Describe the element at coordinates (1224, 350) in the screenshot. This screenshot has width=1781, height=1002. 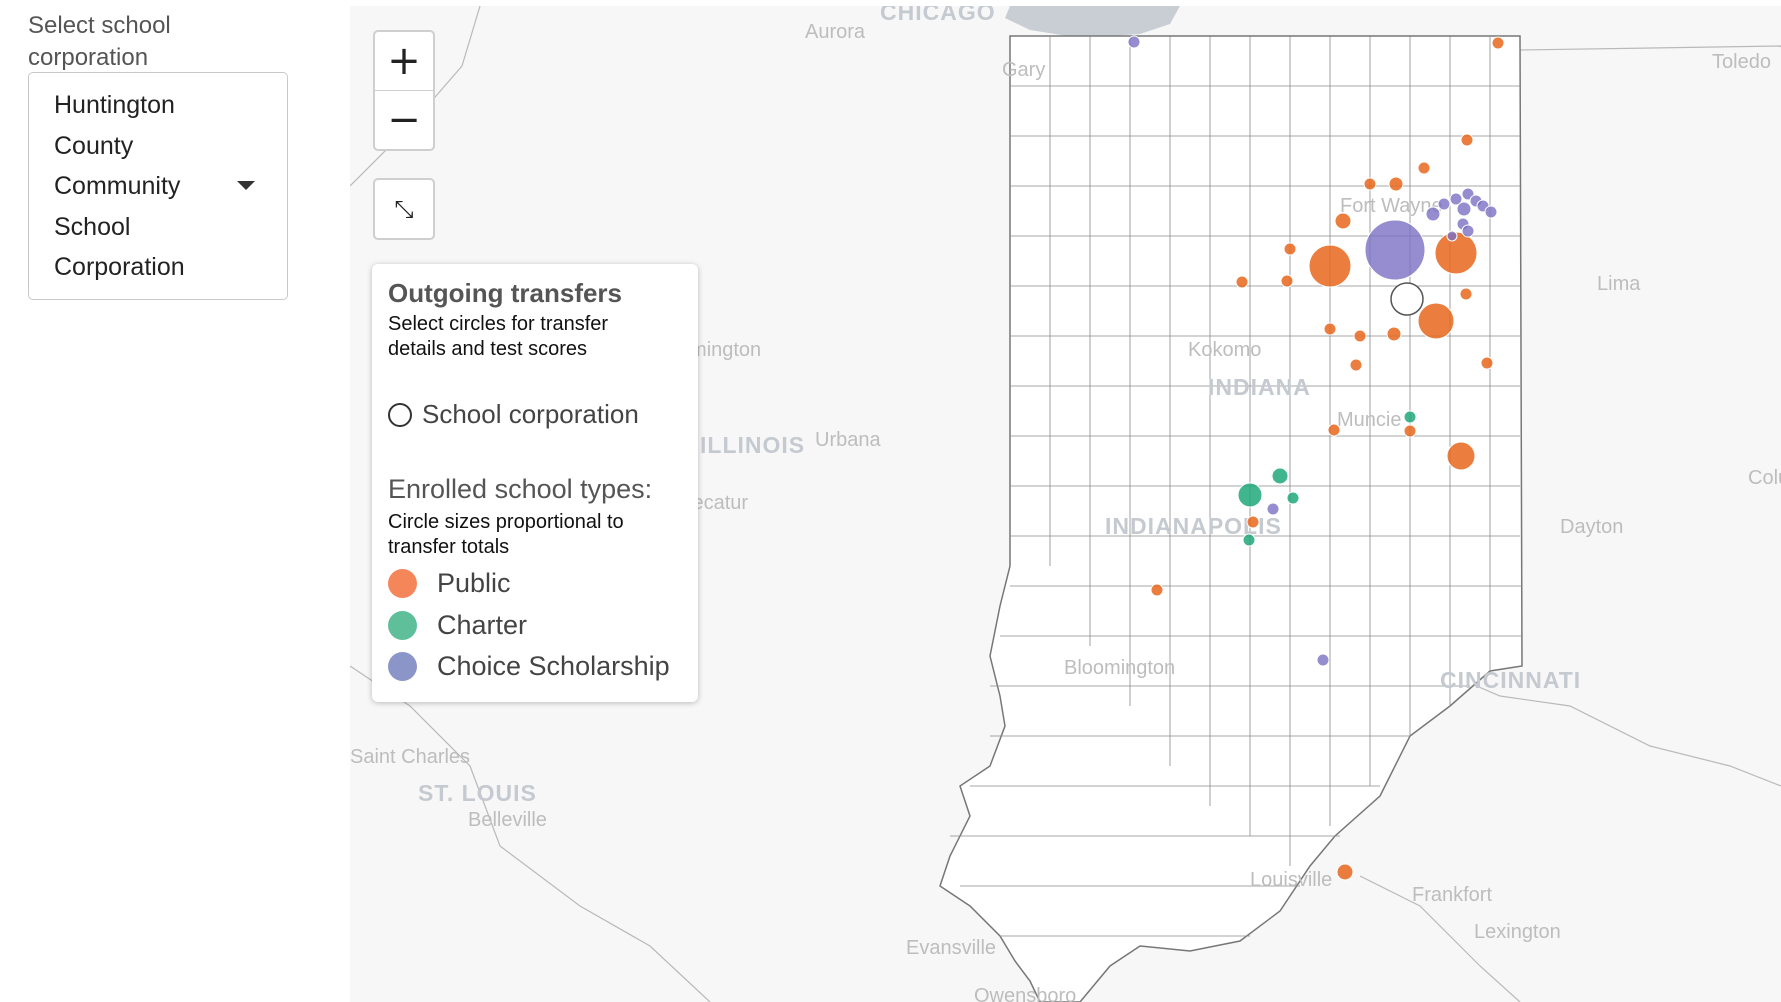
I see `city-label-kokomo: Kokomo` at that location.